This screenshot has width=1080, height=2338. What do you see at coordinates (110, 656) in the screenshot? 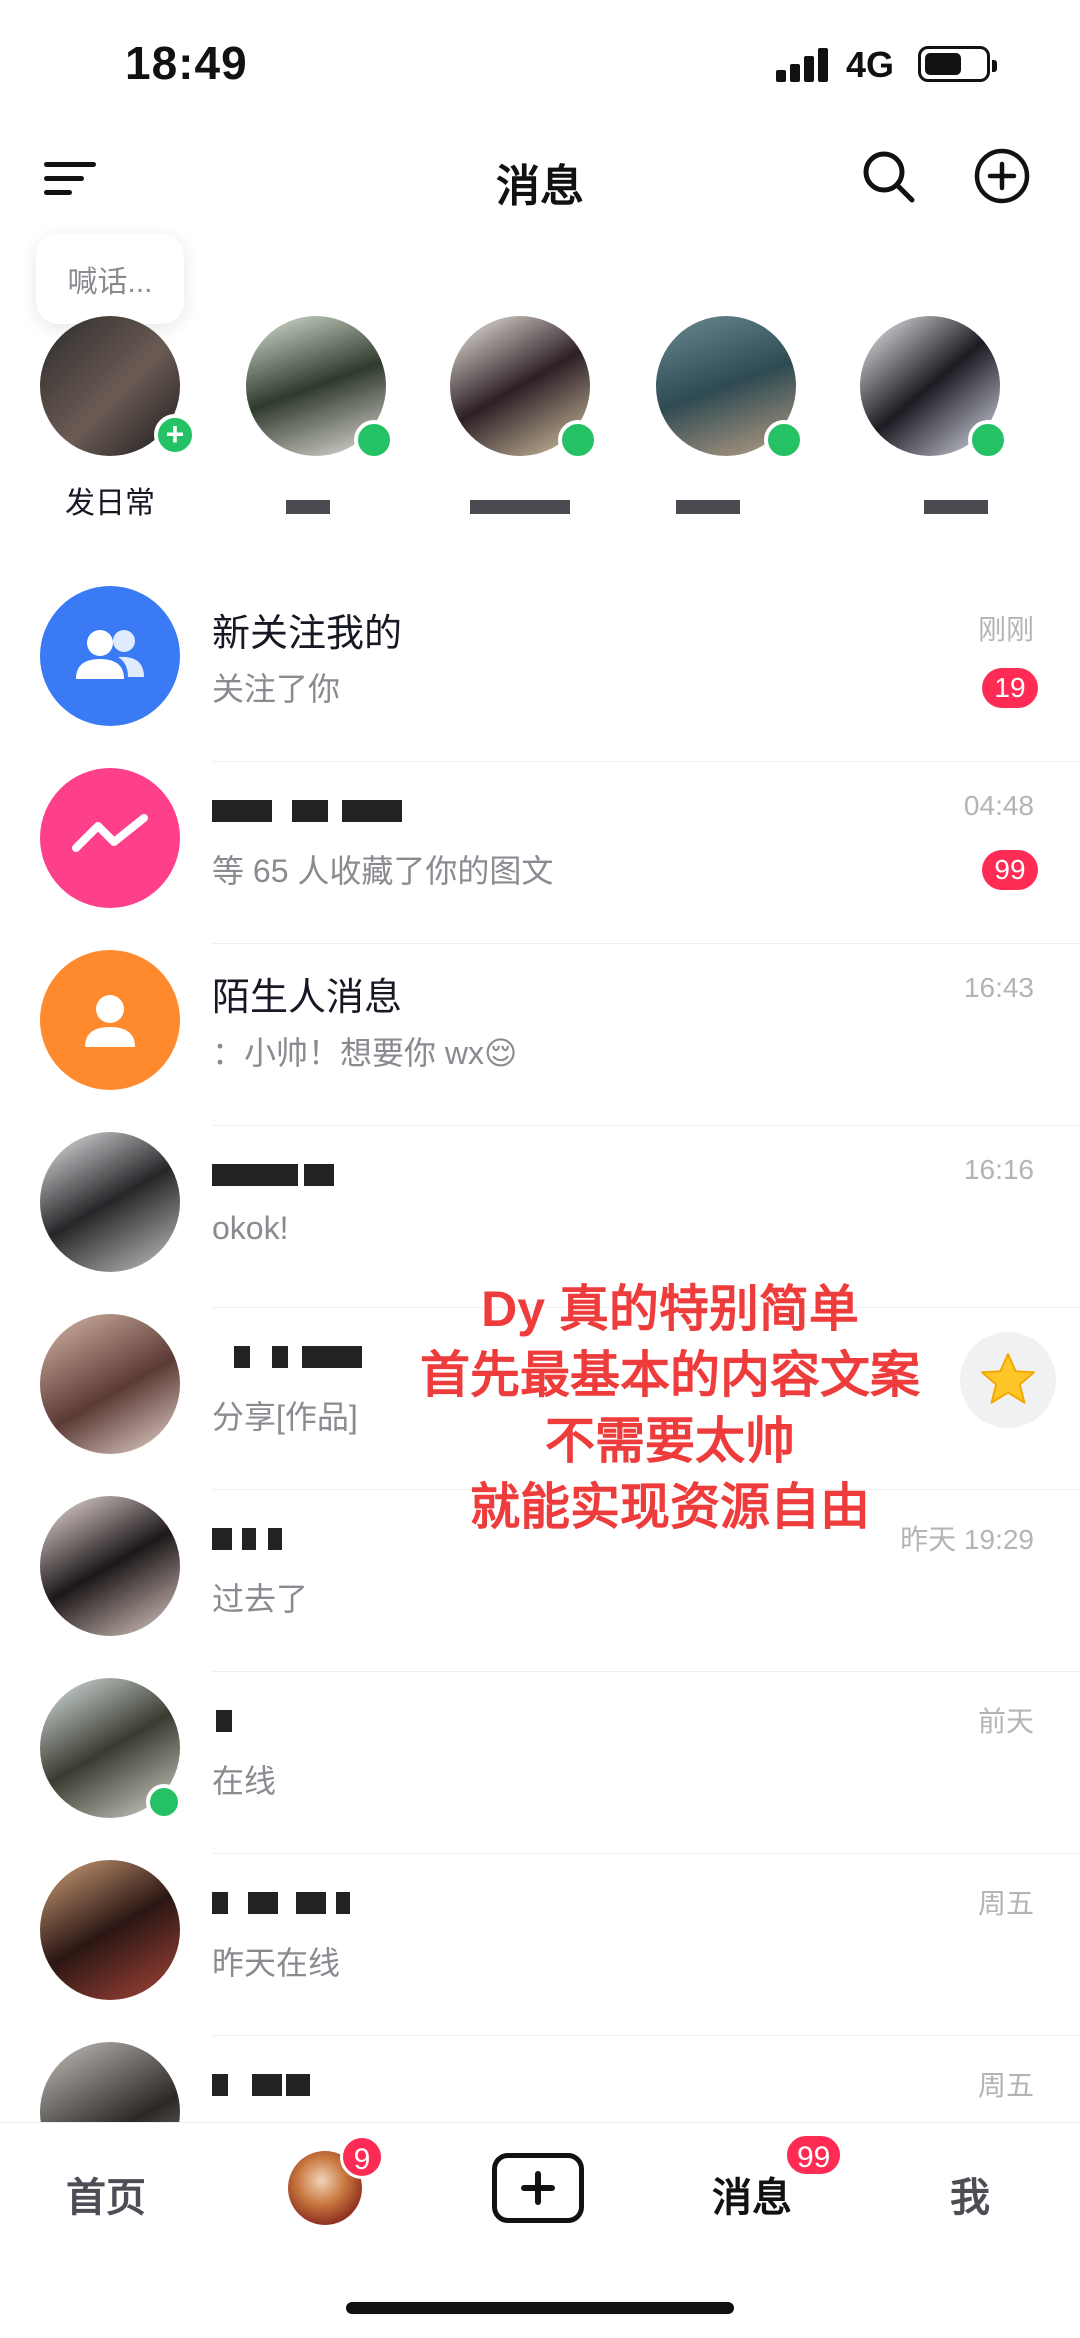
I see `fans-icon` at bounding box center [110, 656].